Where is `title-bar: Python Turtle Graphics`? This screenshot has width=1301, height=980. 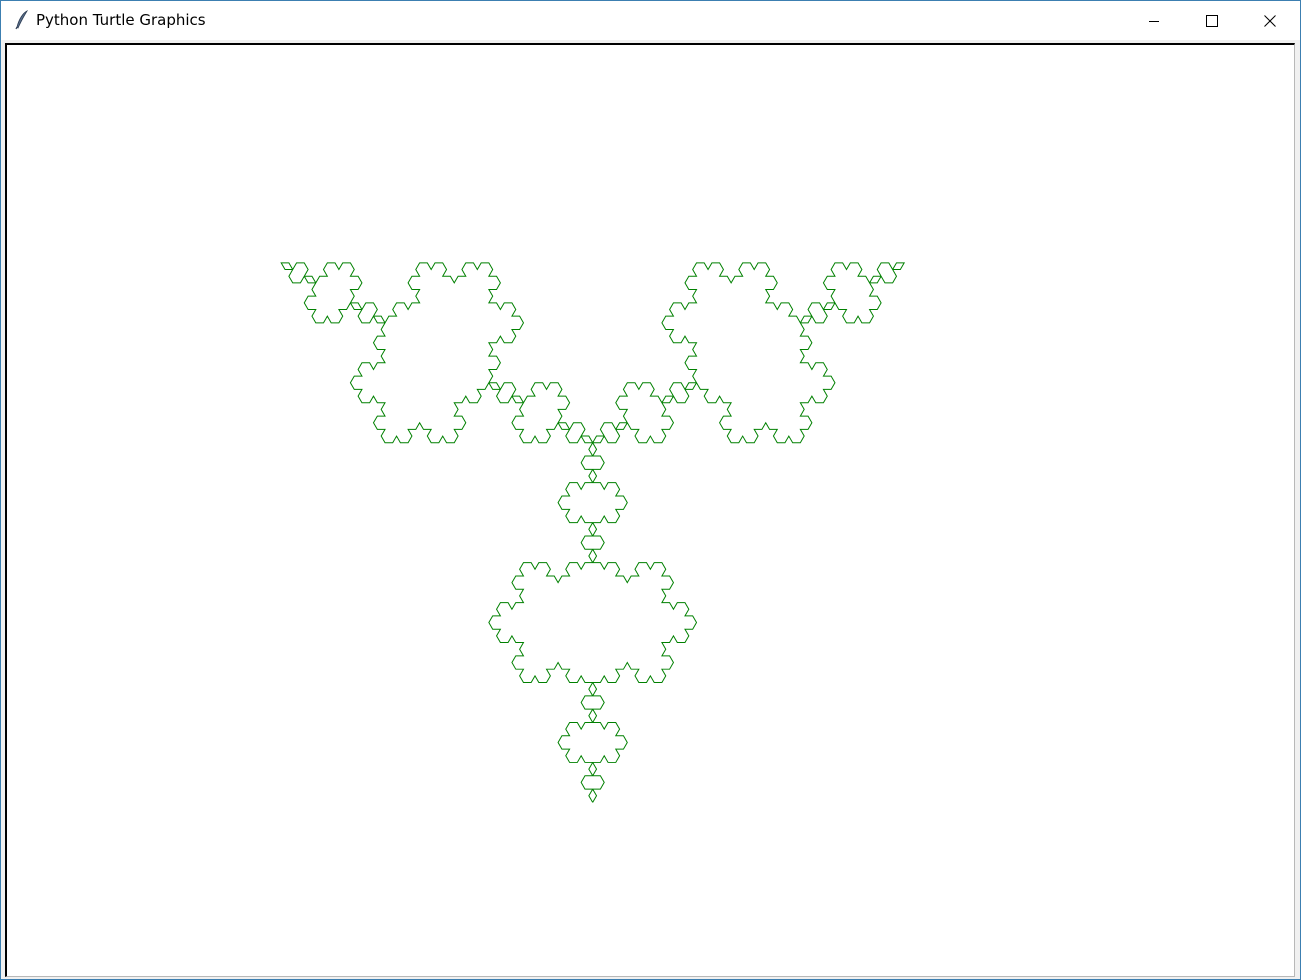 title-bar: Python Turtle Graphics is located at coordinates (650, 20).